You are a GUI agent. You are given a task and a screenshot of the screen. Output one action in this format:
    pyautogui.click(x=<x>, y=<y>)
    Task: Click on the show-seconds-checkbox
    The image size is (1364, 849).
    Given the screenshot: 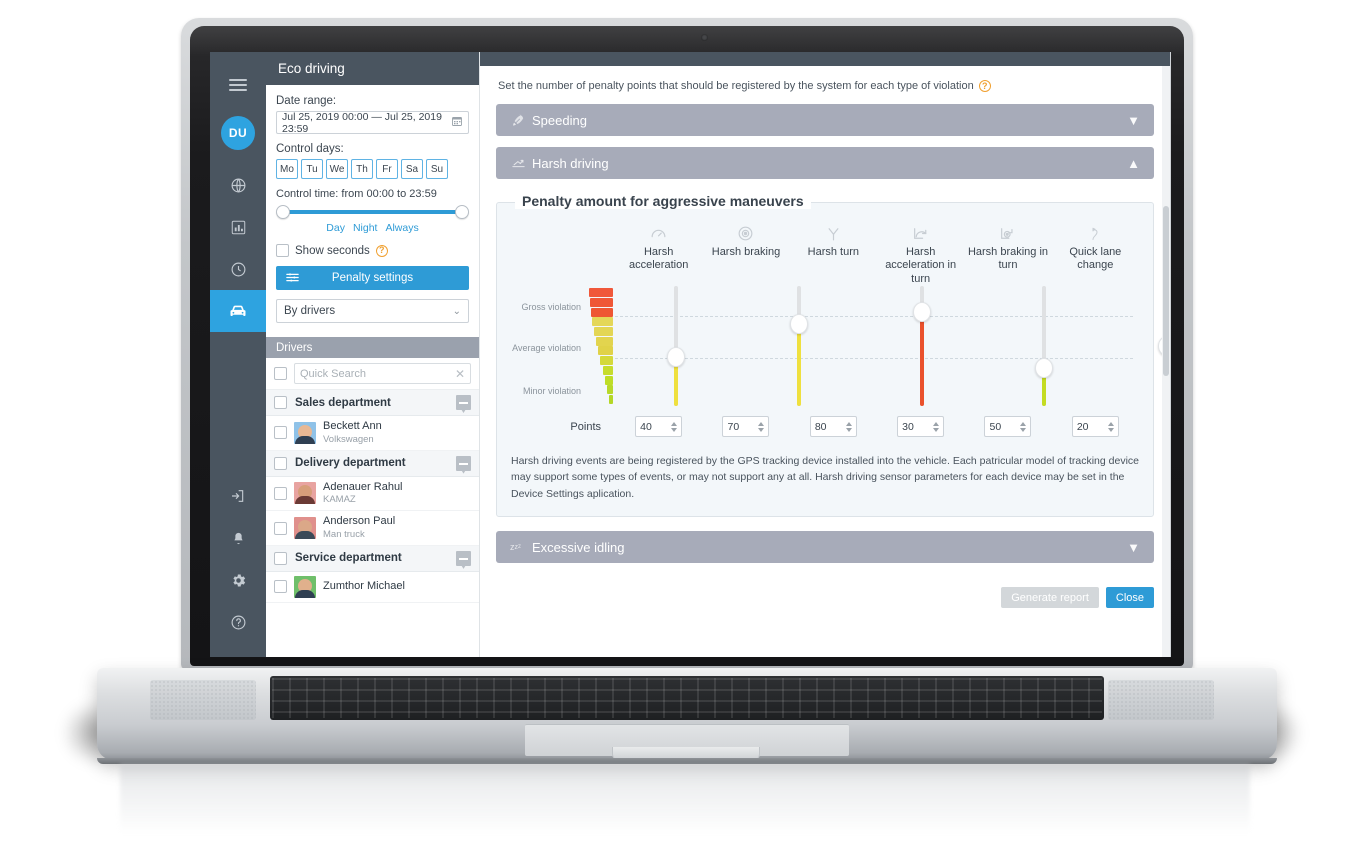 What is the action you would take?
    pyautogui.click(x=282, y=250)
    